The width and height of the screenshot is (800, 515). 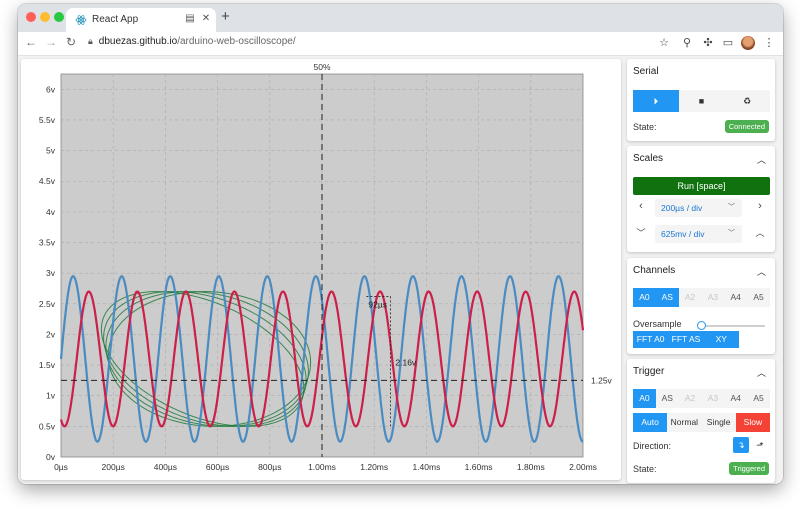 I want to click on time-div-select: 200µs / div ﹀, so click(x=698, y=208).